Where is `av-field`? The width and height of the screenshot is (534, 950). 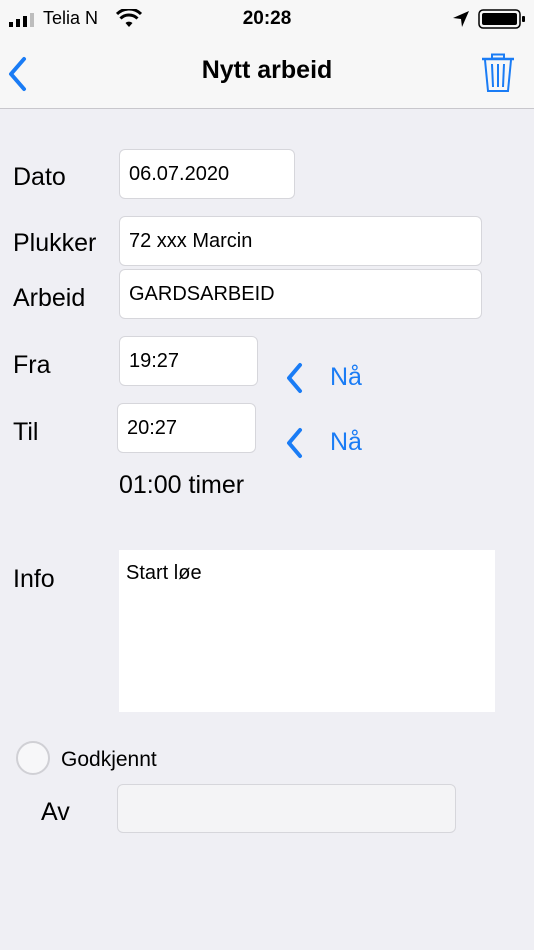 av-field is located at coordinates (286, 808).